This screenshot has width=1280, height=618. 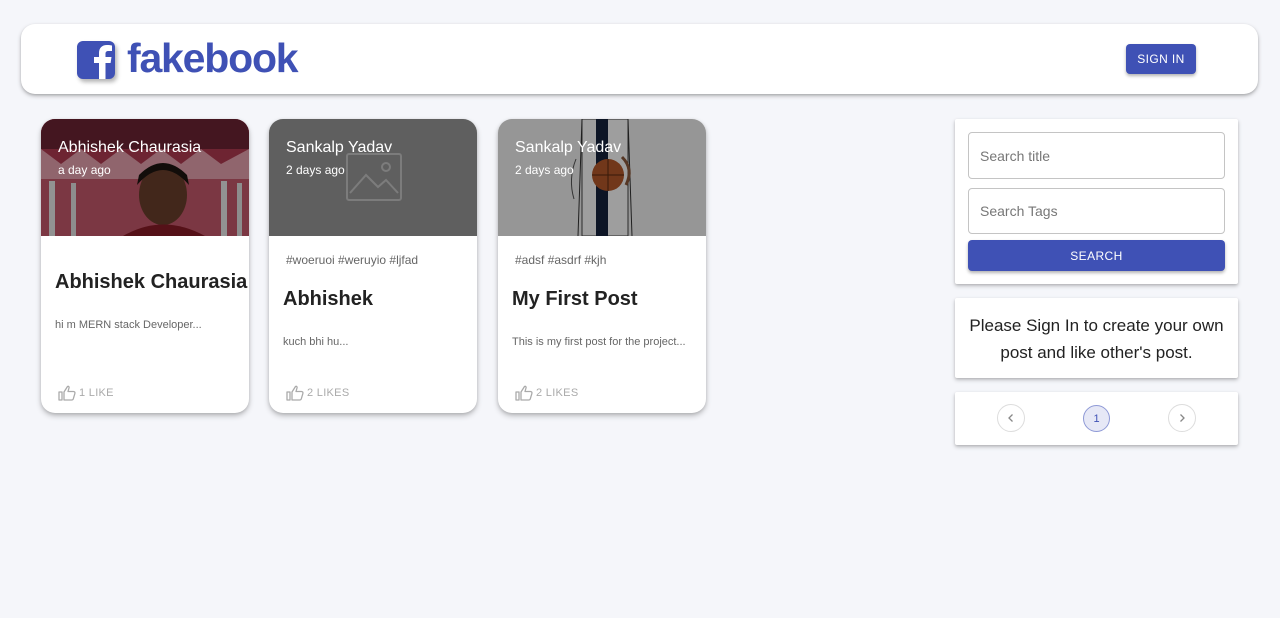 I want to click on like-button: 1 LIKE, so click(x=86, y=393).